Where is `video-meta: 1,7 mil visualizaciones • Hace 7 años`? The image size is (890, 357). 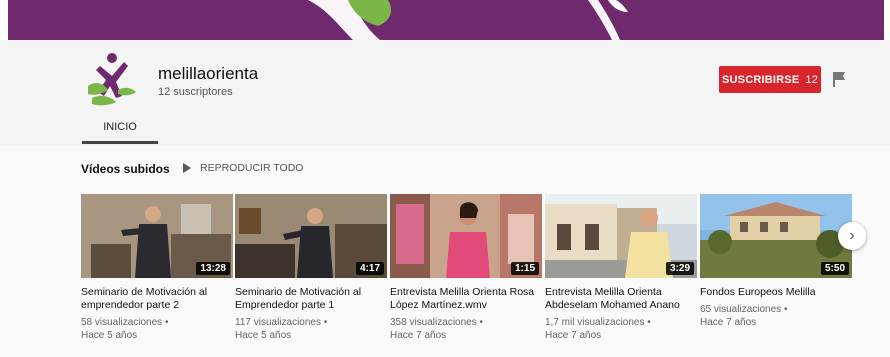
video-meta: 1,7 mil visualizaciones • Hace 7 años is located at coordinates (621, 329).